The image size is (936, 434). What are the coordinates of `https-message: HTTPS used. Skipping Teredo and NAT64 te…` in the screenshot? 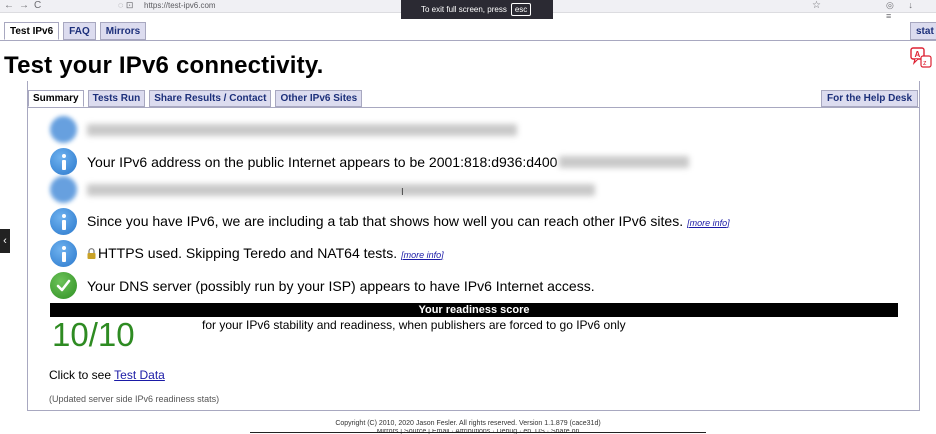 It's located at (248, 252).